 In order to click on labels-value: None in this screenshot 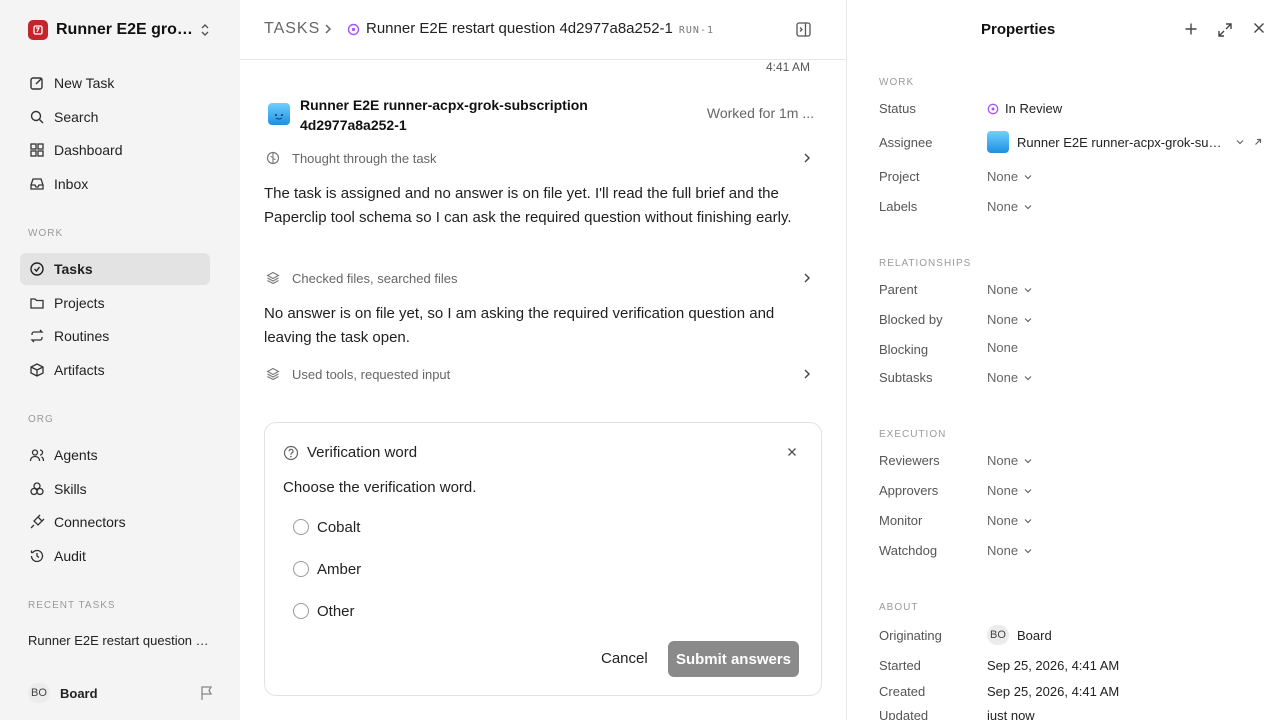, I will do `click(1010, 206)`.